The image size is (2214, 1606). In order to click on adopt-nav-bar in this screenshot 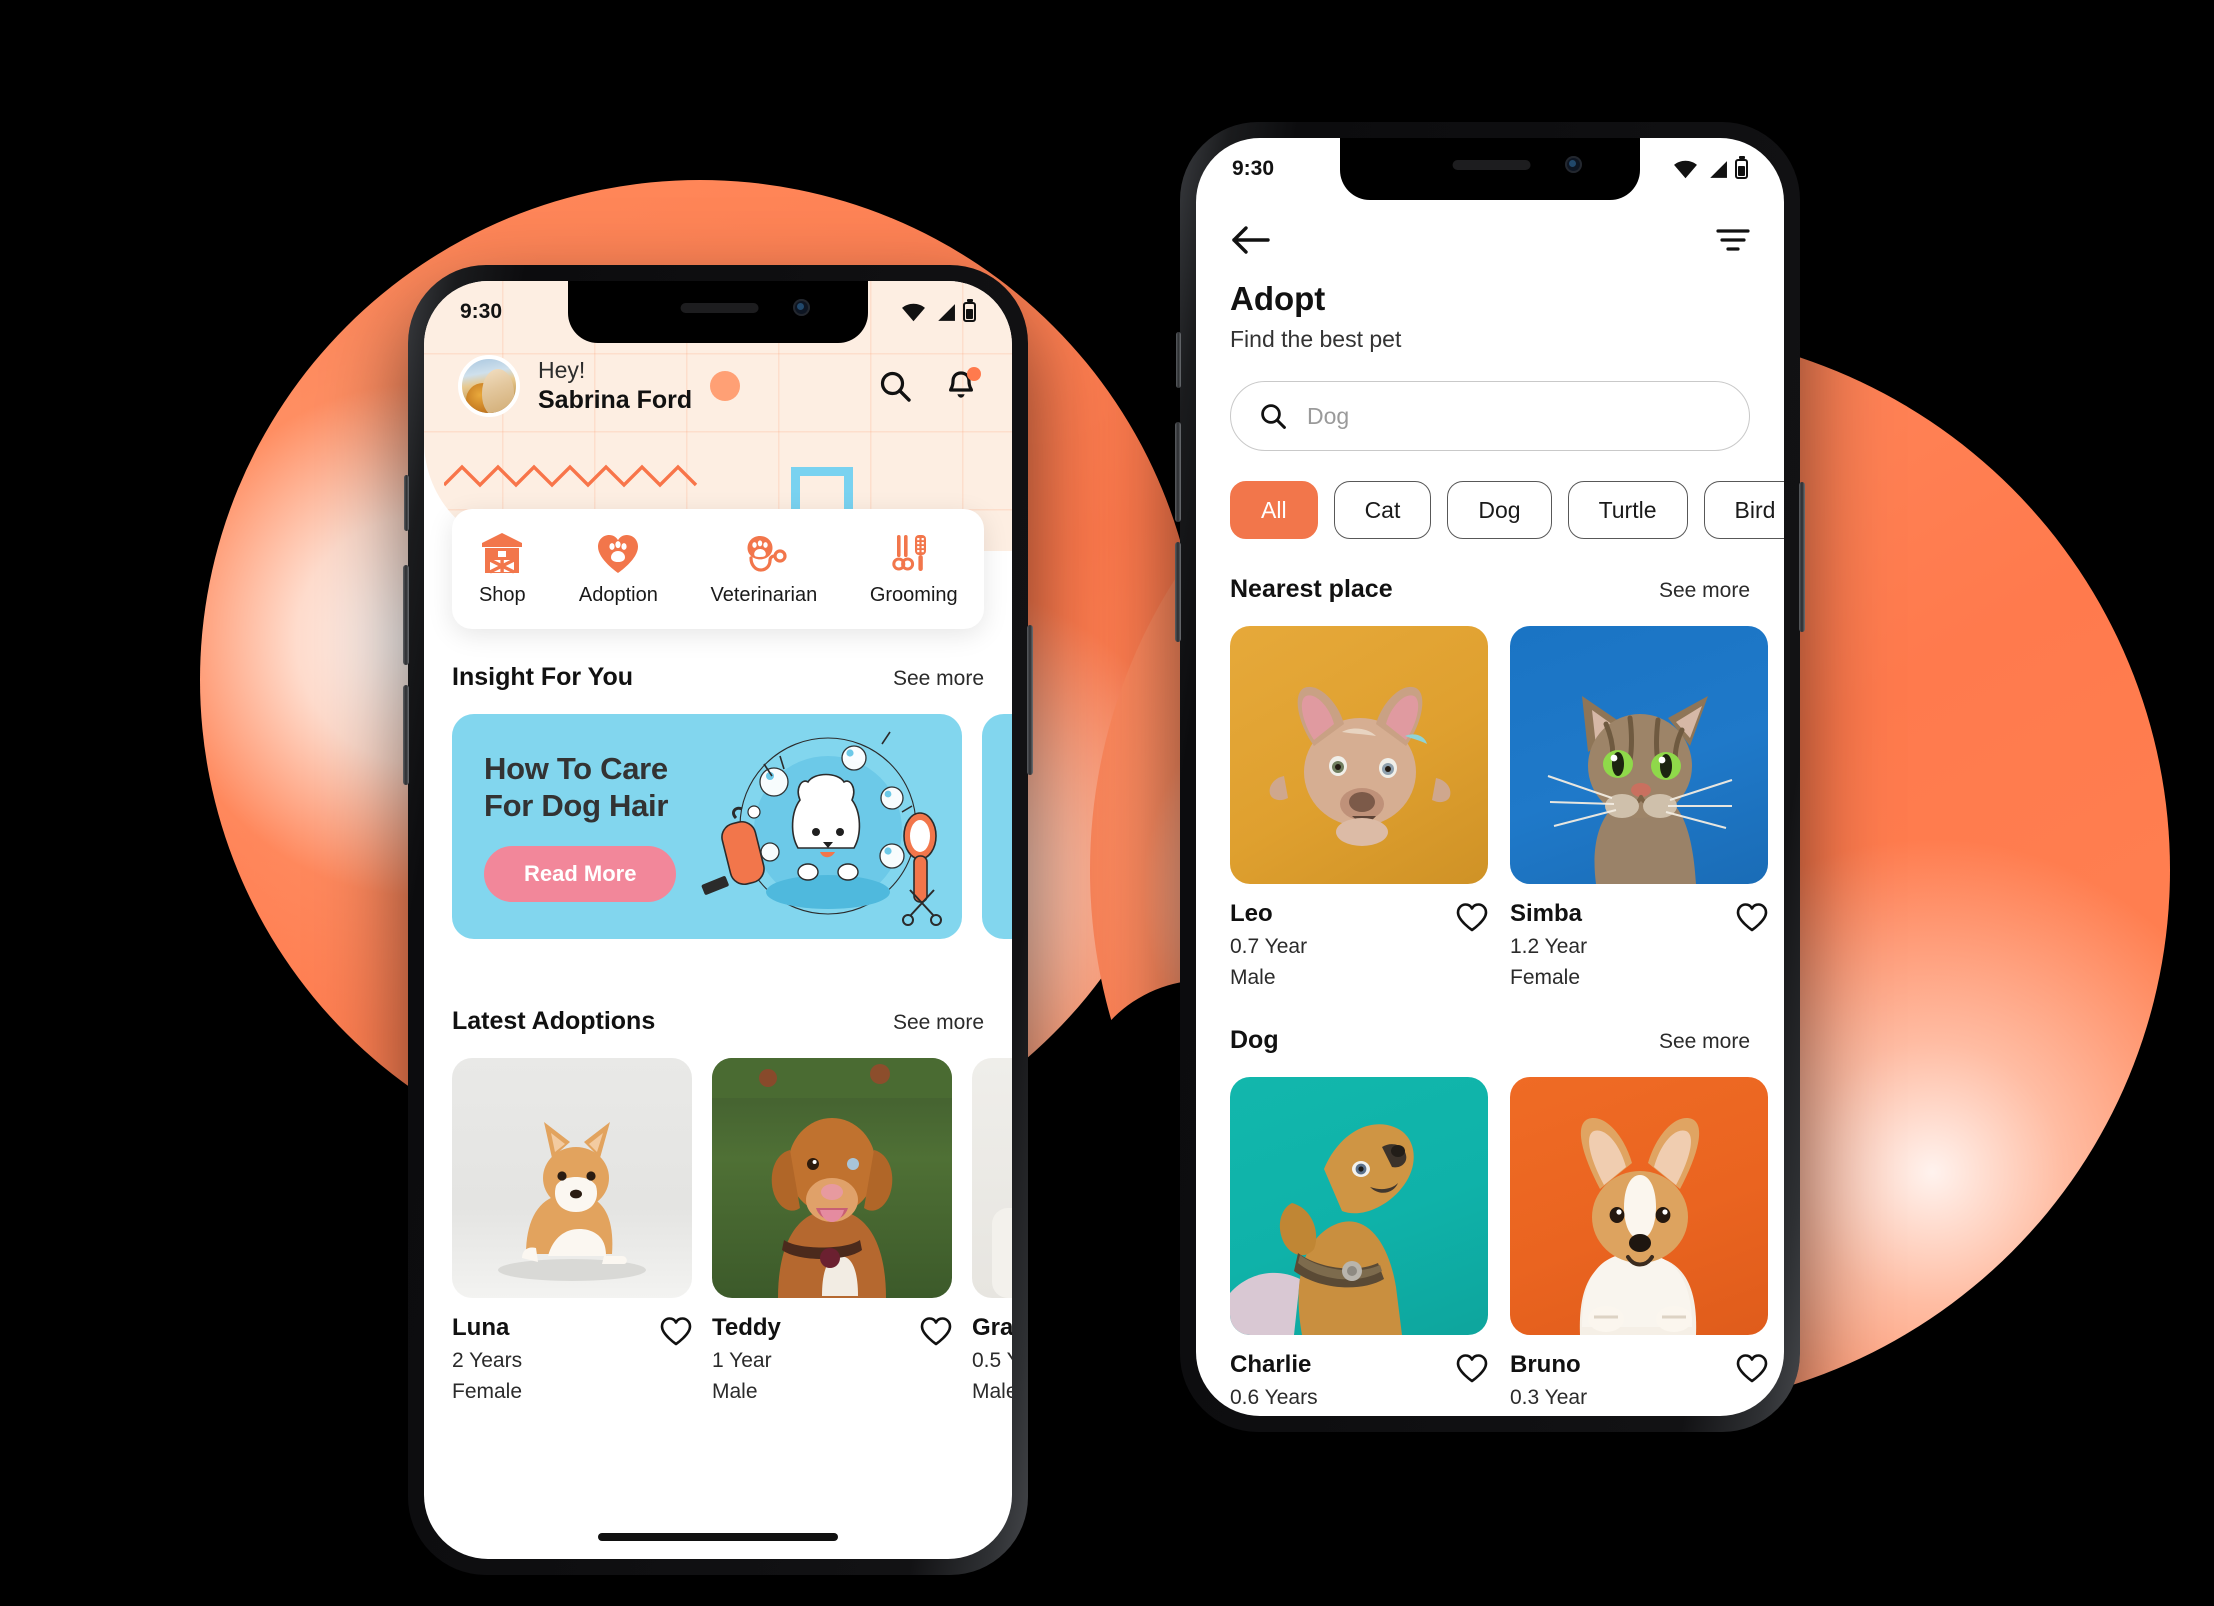, I will do `click(1490, 240)`.